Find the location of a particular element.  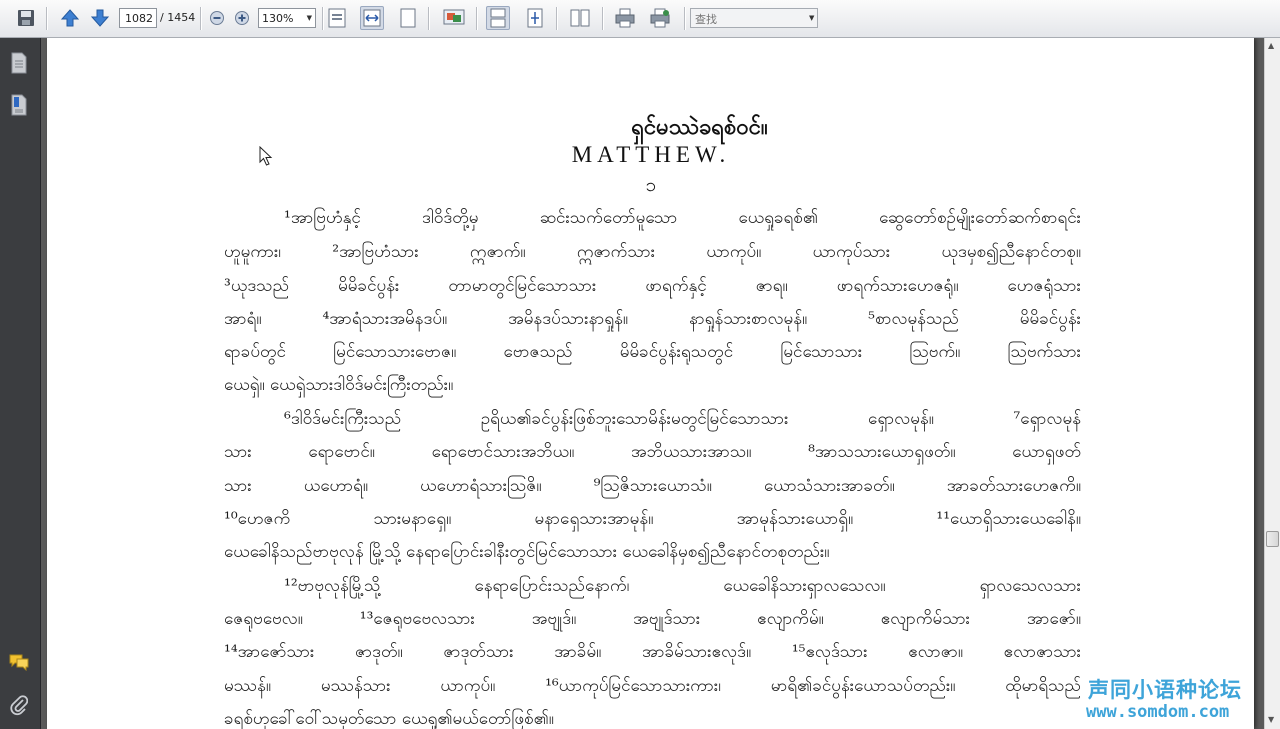

find-input is located at coordinates (754, 18).